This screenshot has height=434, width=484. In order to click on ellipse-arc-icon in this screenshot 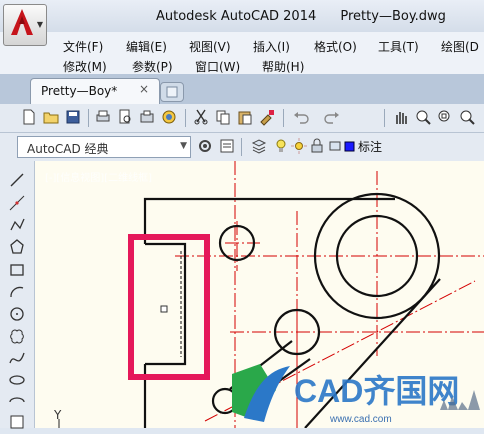, I will do `click(17, 402)`.